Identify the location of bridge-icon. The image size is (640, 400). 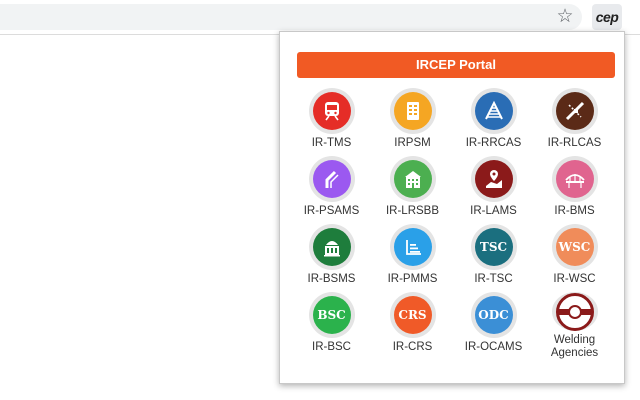
(574, 179).